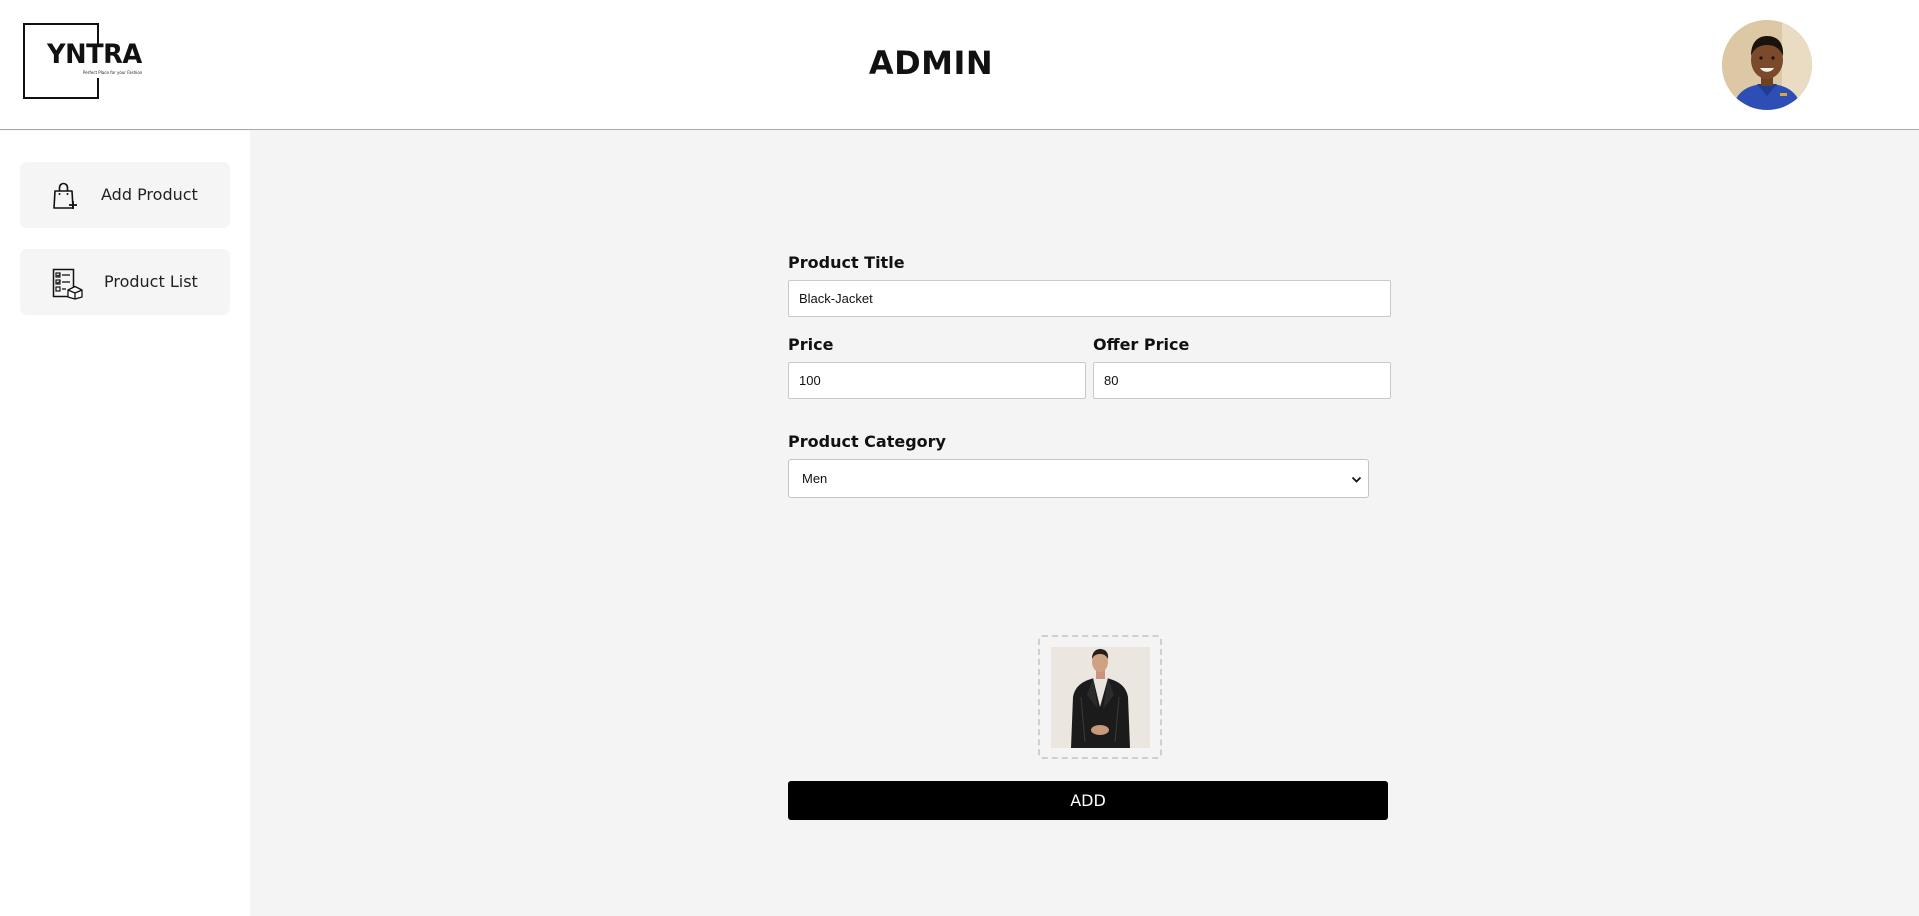  I want to click on shopping-bag-plus-icon, so click(65, 195).